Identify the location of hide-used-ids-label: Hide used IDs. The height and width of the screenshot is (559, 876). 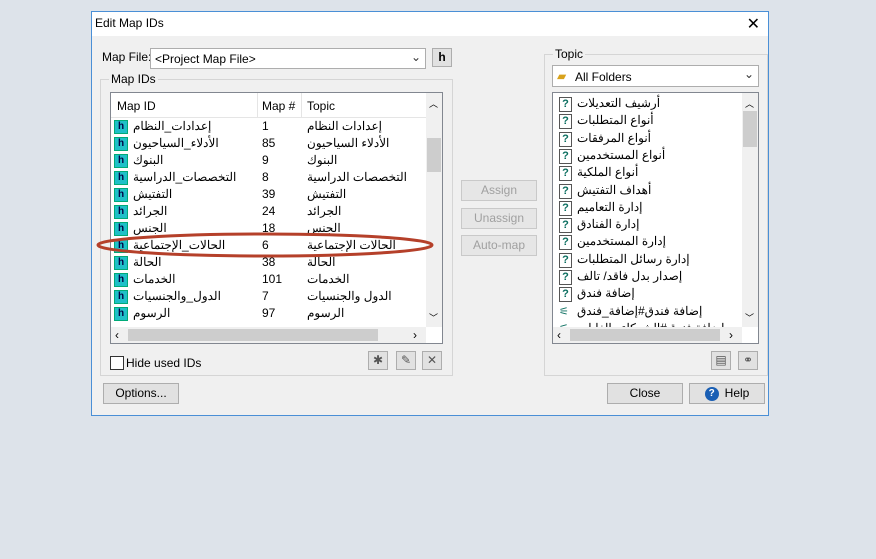
(164, 363).